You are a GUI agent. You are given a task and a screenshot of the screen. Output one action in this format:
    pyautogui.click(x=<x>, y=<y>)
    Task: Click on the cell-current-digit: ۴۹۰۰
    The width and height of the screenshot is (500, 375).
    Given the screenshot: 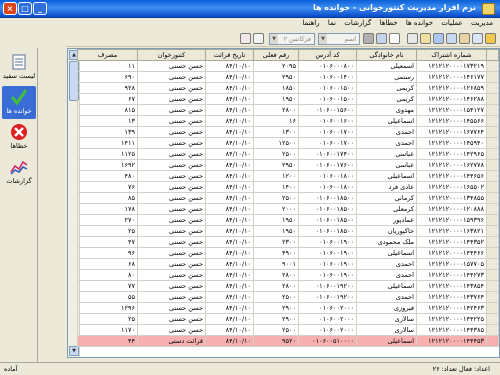 What is the action you would take?
    pyautogui.click(x=276, y=253)
    